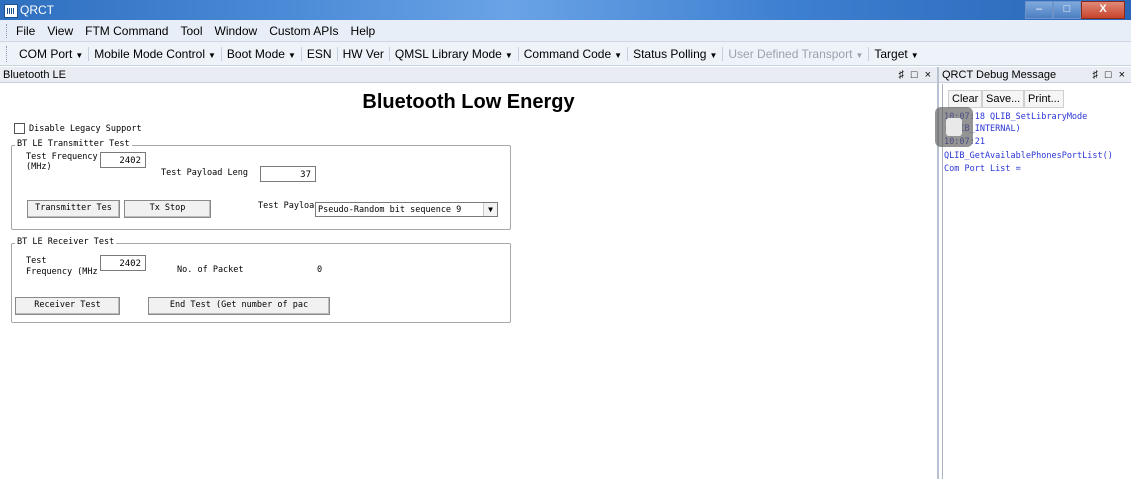 This screenshot has height=479, width=1131. Describe the element at coordinates (1103, 10) in the screenshot. I see `close-button: X` at that location.